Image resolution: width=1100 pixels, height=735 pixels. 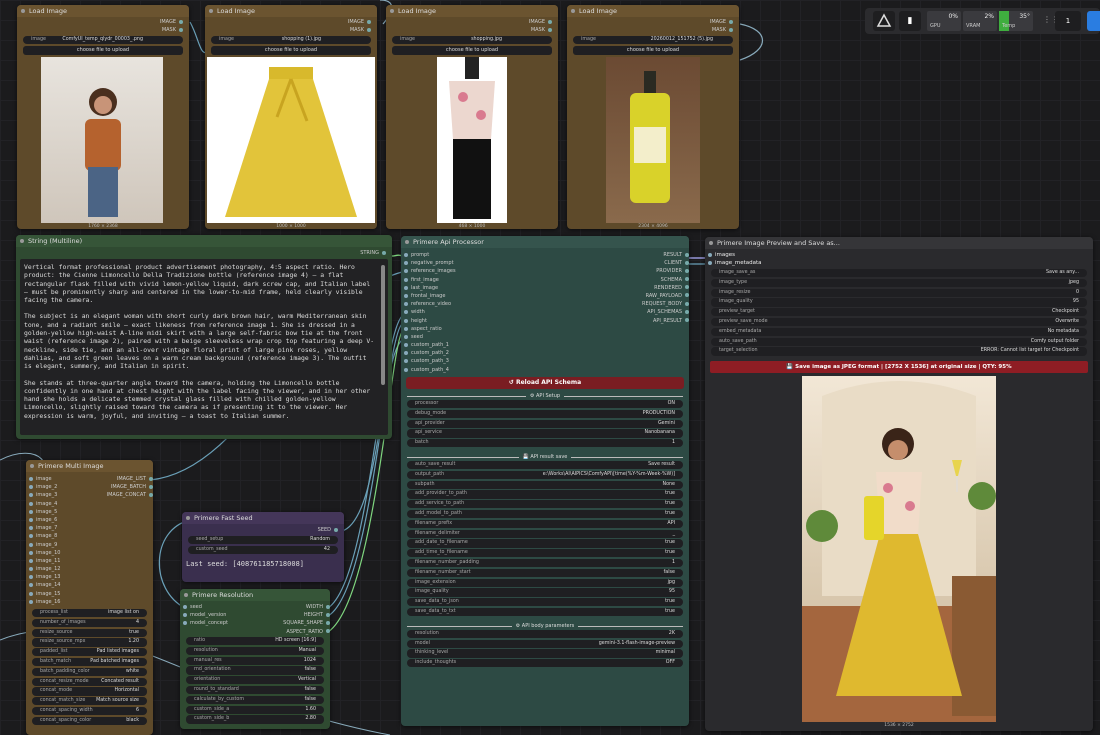 I want to click on api-output-slot: CLIENT, so click(x=665, y=263).